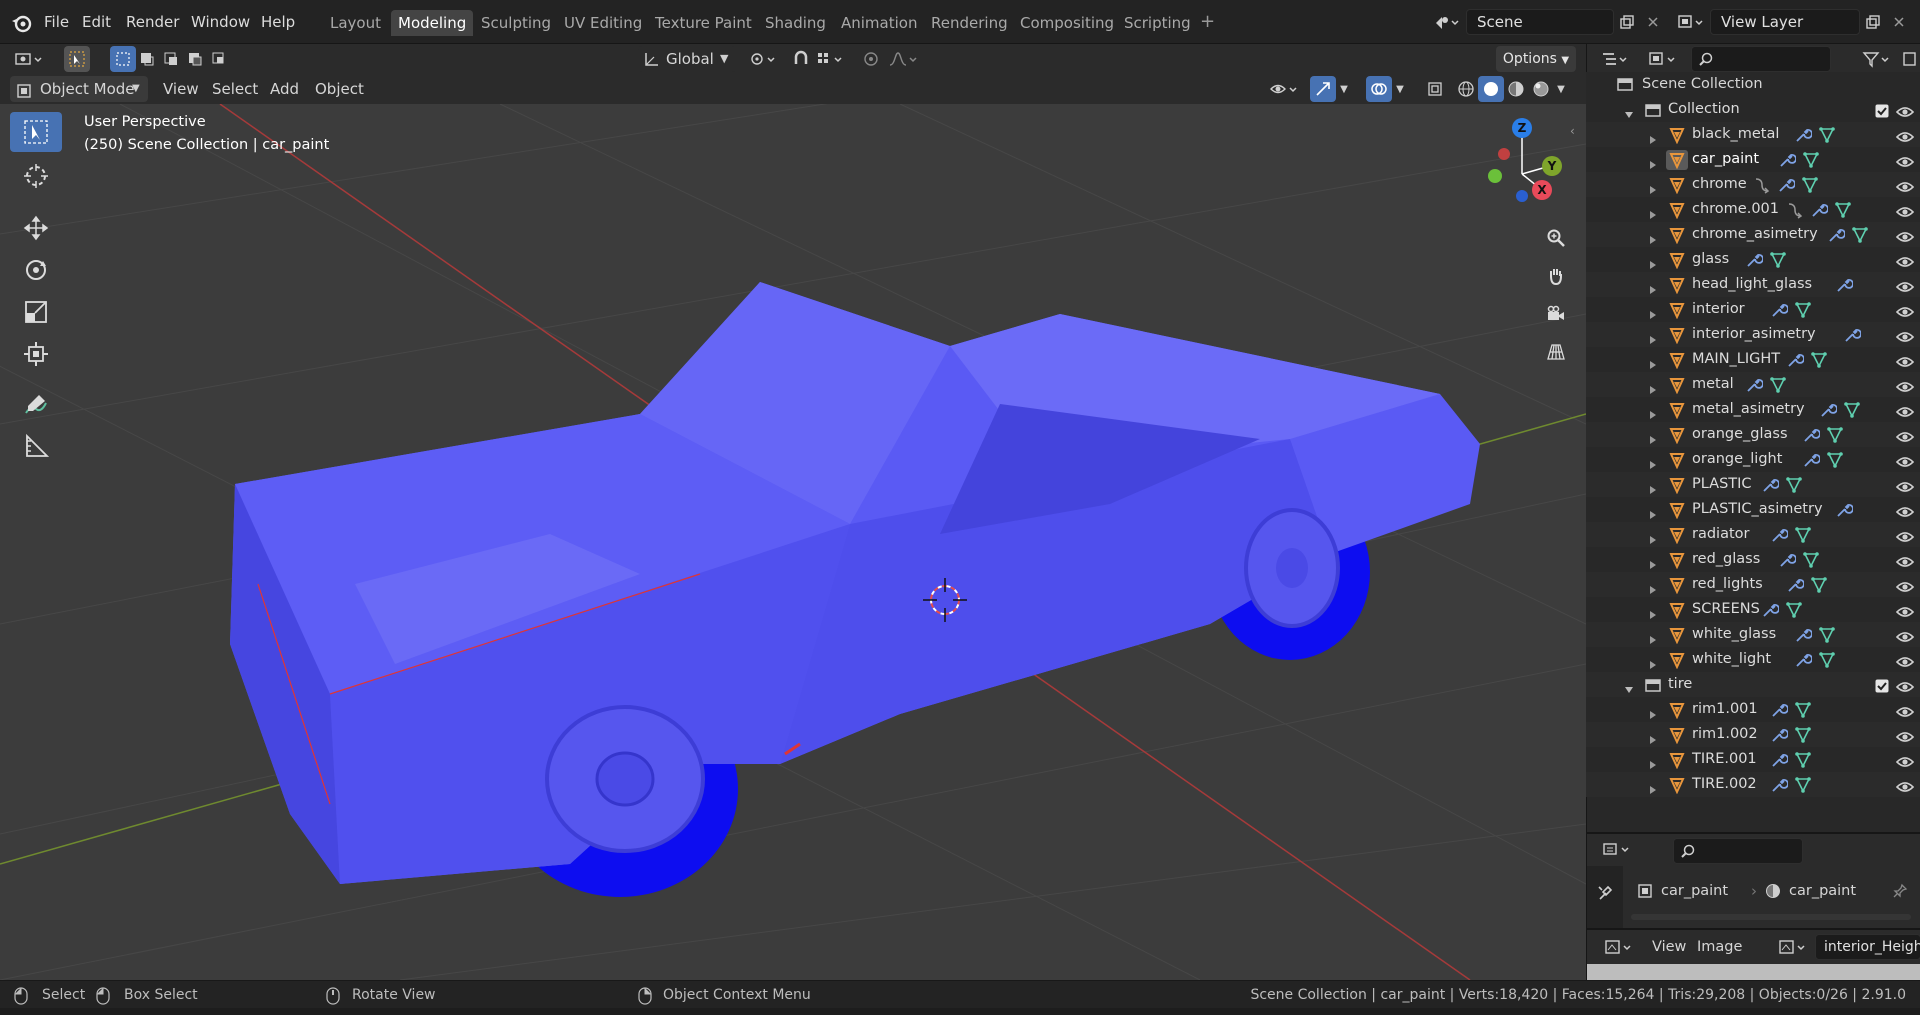 This screenshot has width=1920, height=1015. What do you see at coordinates (1207, 22) in the screenshot?
I see `add-workspace-button: +` at bounding box center [1207, 22].